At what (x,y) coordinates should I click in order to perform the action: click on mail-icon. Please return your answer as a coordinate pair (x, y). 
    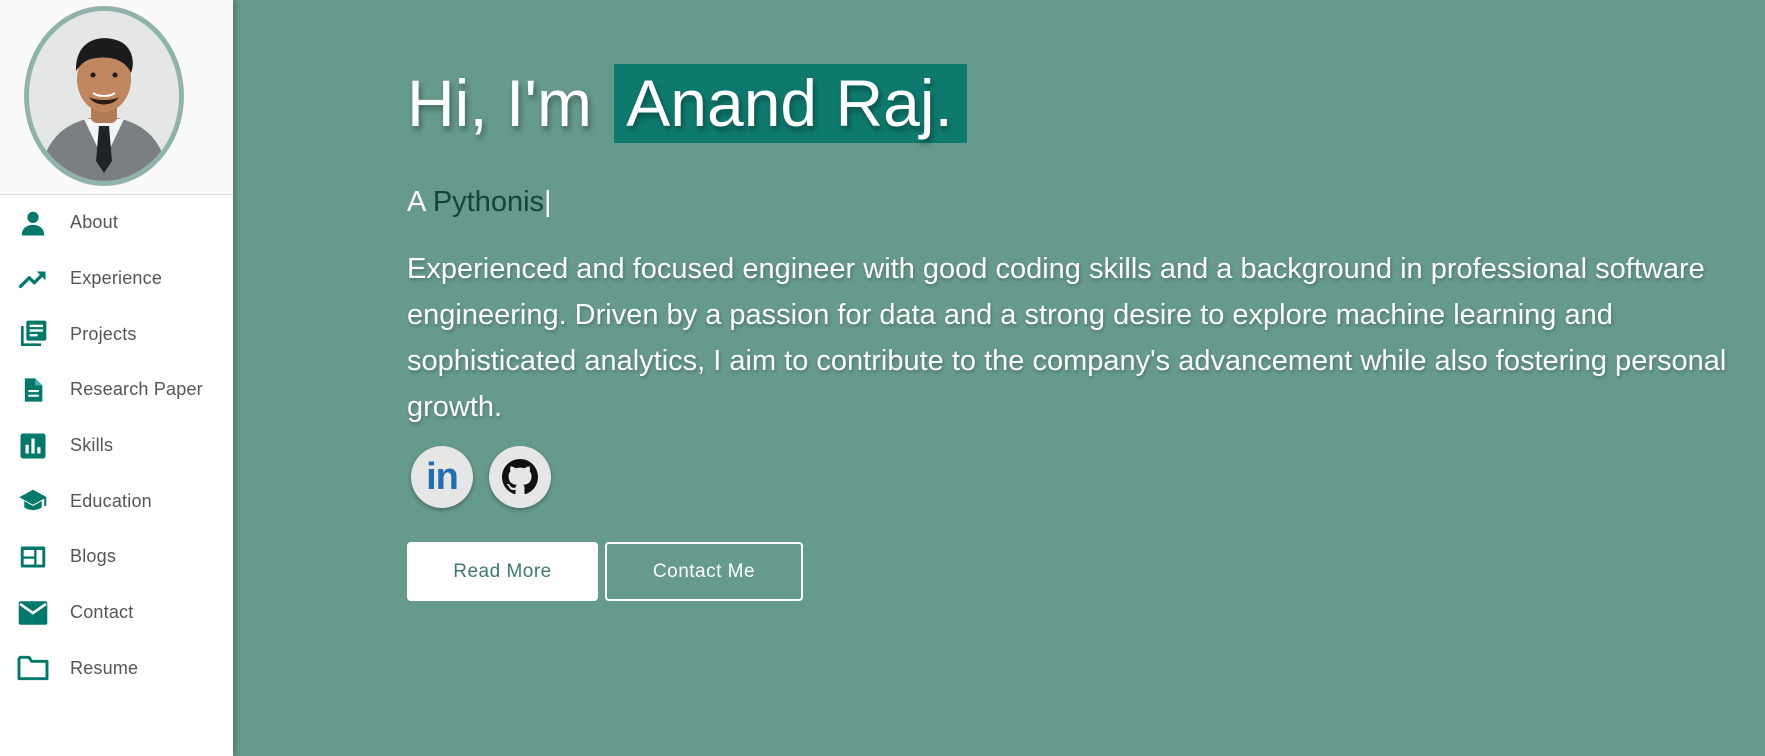
    Looking at the image, I should click on (33, 613).